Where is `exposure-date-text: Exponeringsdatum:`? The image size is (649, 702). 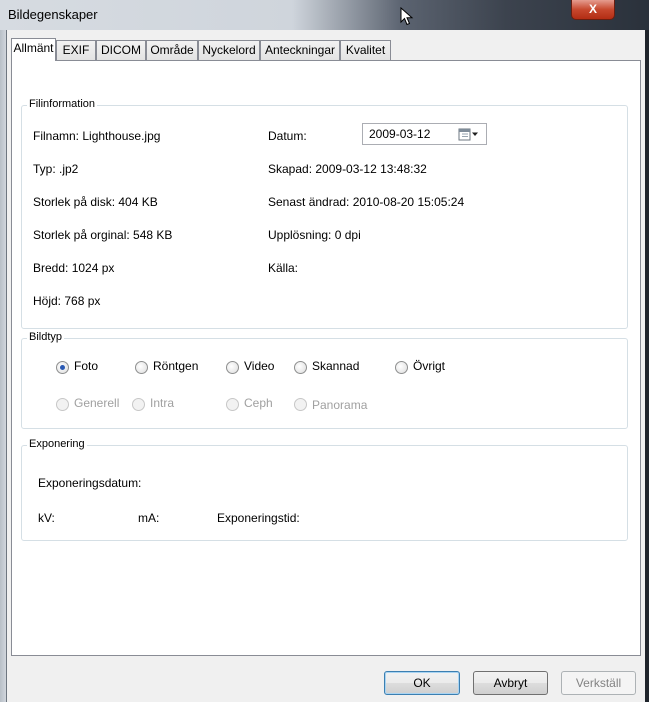 exposure-date-text: Exponeringsdatum: is located at coordinates (90, 483).